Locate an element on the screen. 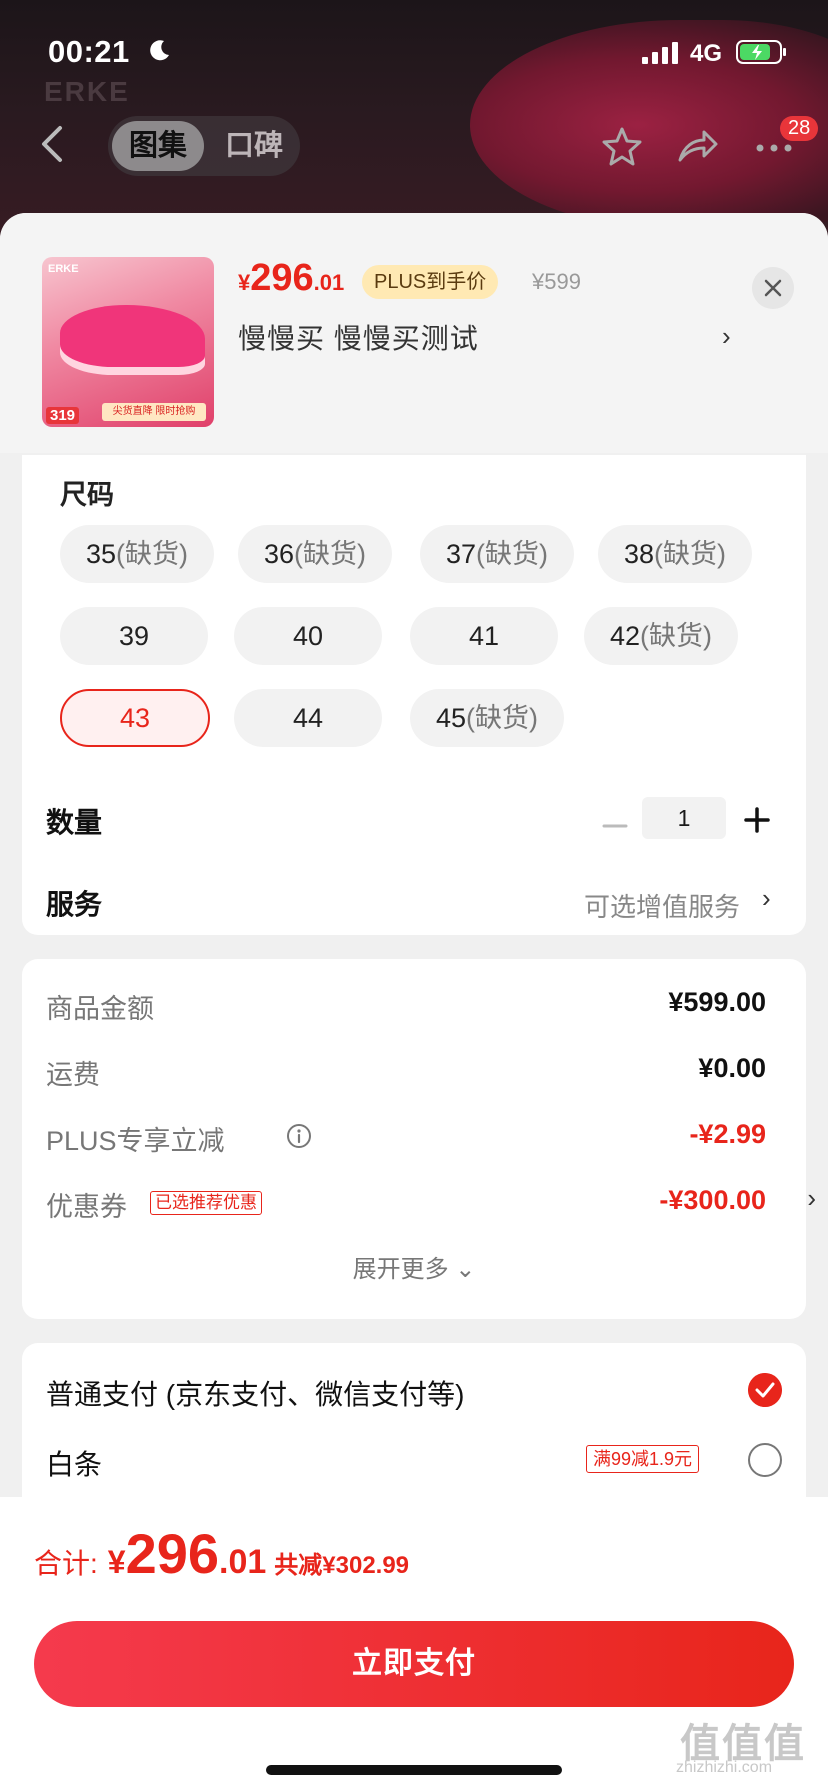 The image size is (828, 1792). size-option: 36(缺货) is located at coordinates (315, 554).